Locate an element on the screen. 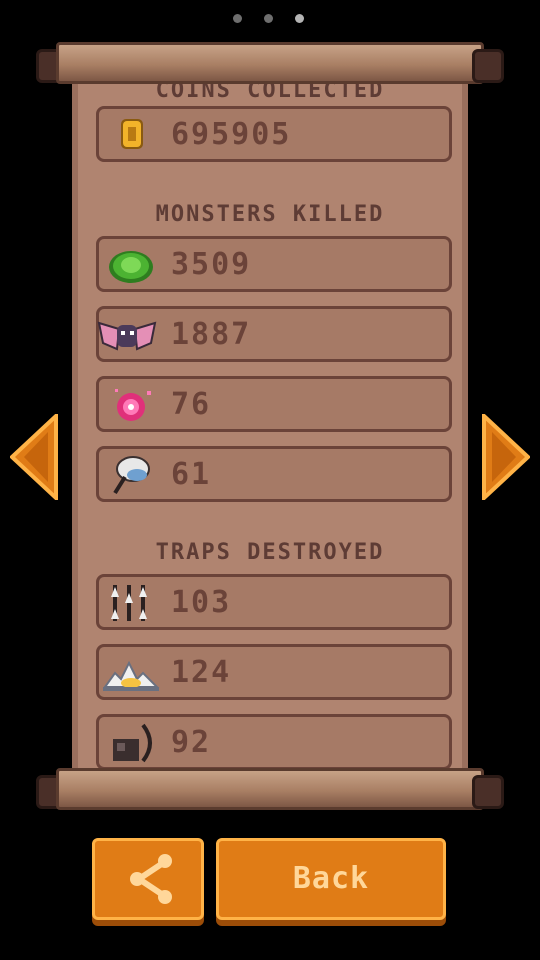 This screenshot has width=540, height=960. coins-collected-title: COINS COLLECTED is located at coordinates (270, 93).